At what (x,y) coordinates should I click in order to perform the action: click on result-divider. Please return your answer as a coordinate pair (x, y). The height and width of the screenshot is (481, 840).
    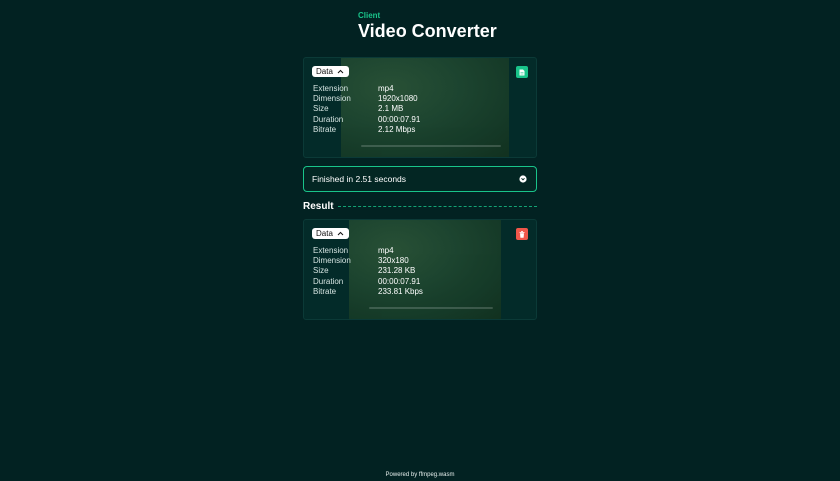
    Looking at the image, I should click on (437, 206).